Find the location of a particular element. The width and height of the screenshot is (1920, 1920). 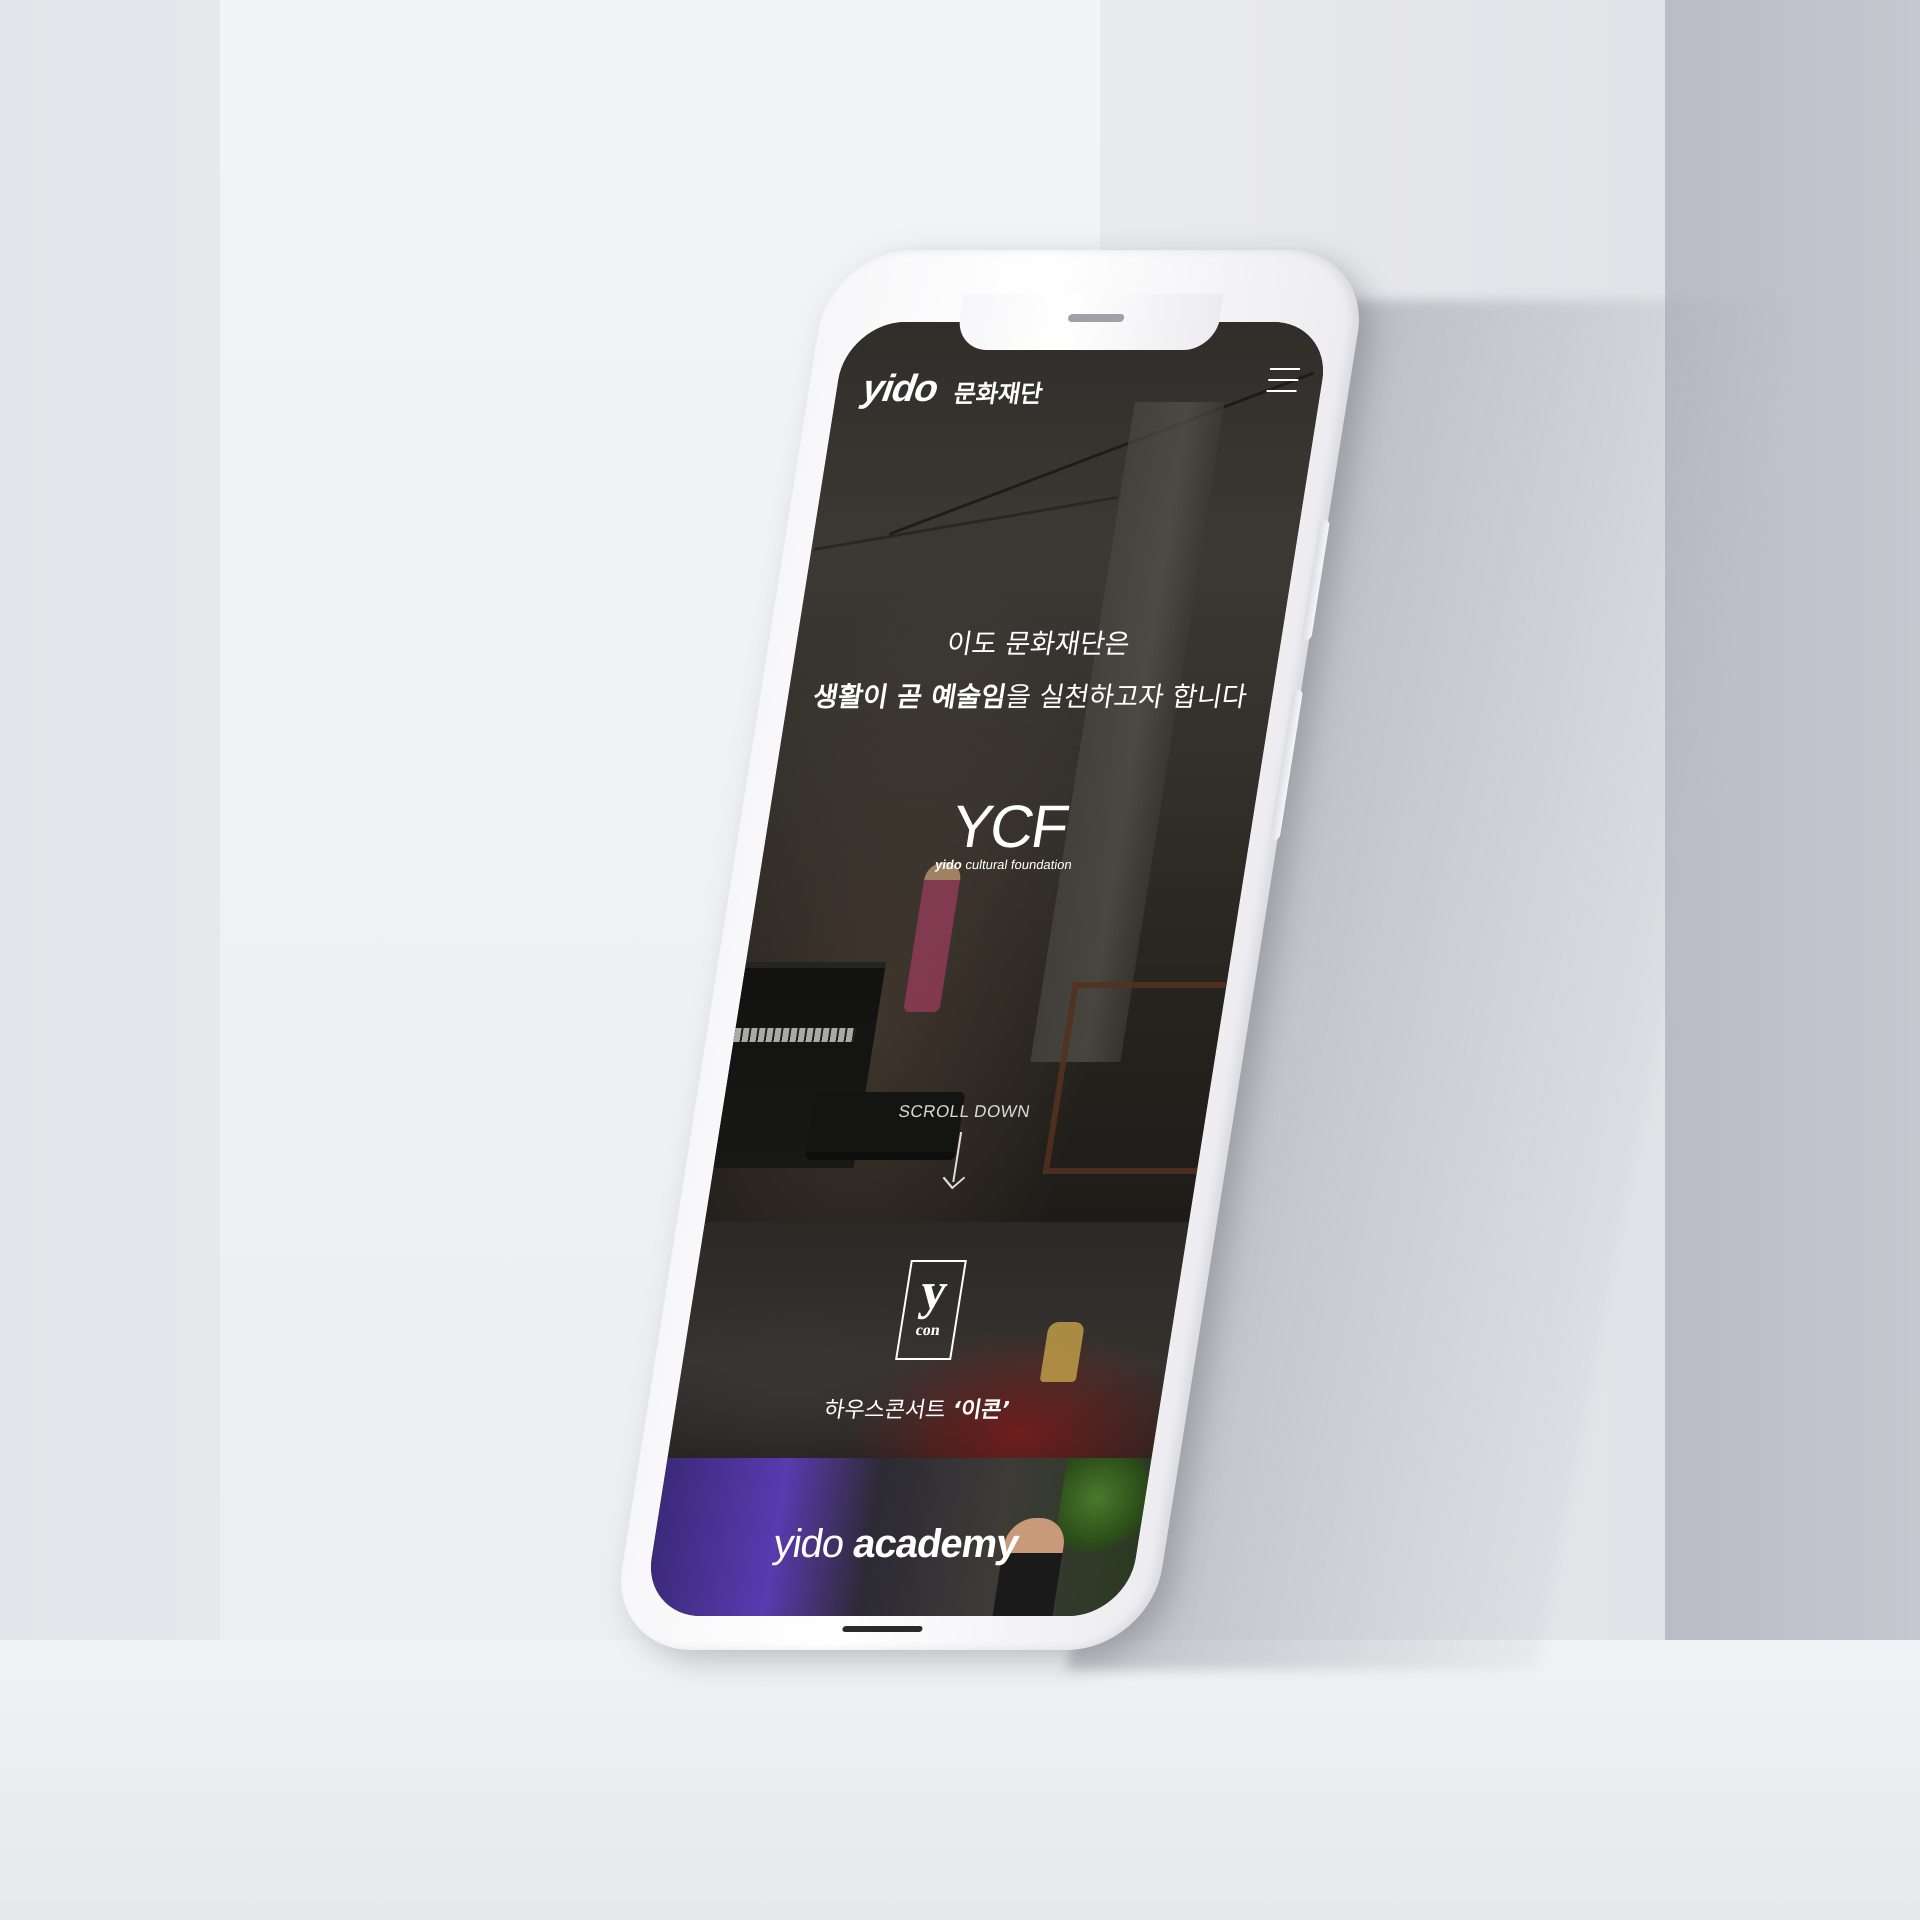

ycon-logo-con: con is located at coordinates (928, 1330).